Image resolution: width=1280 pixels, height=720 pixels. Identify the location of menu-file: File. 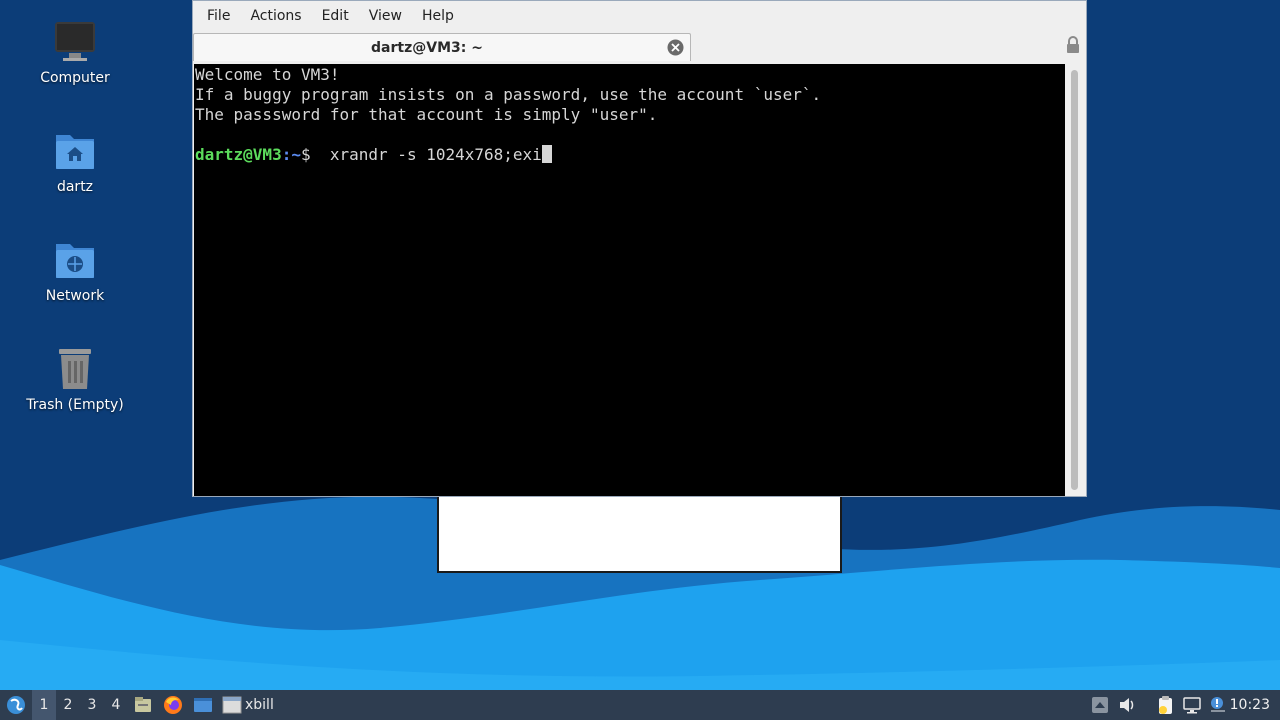
(218, 16).